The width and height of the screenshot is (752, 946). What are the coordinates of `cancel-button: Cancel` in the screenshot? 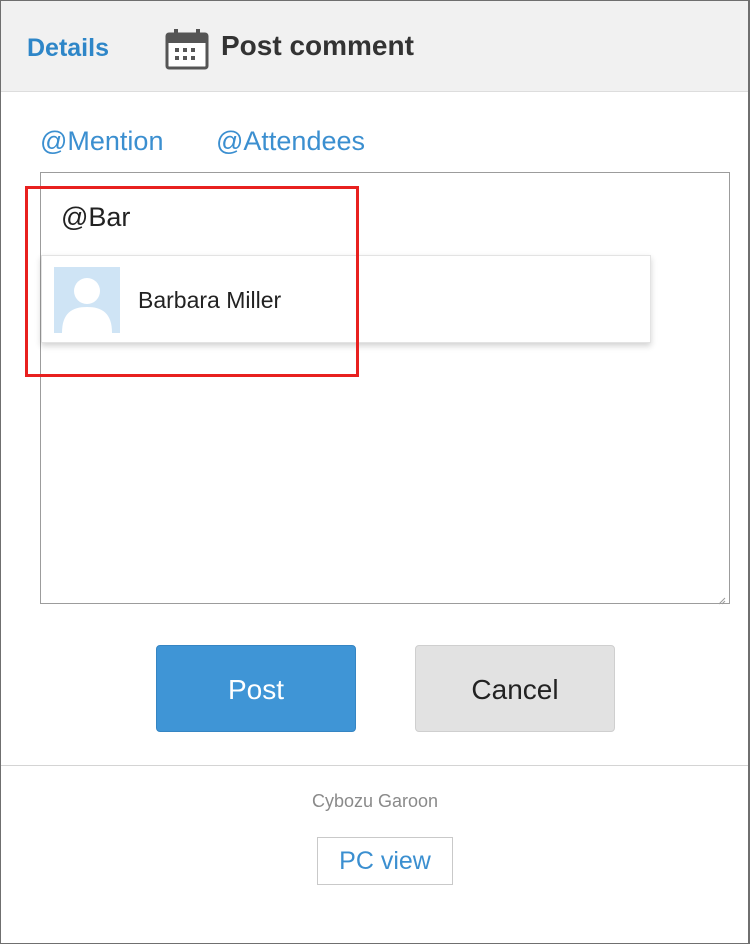 It's located at (515, 688).